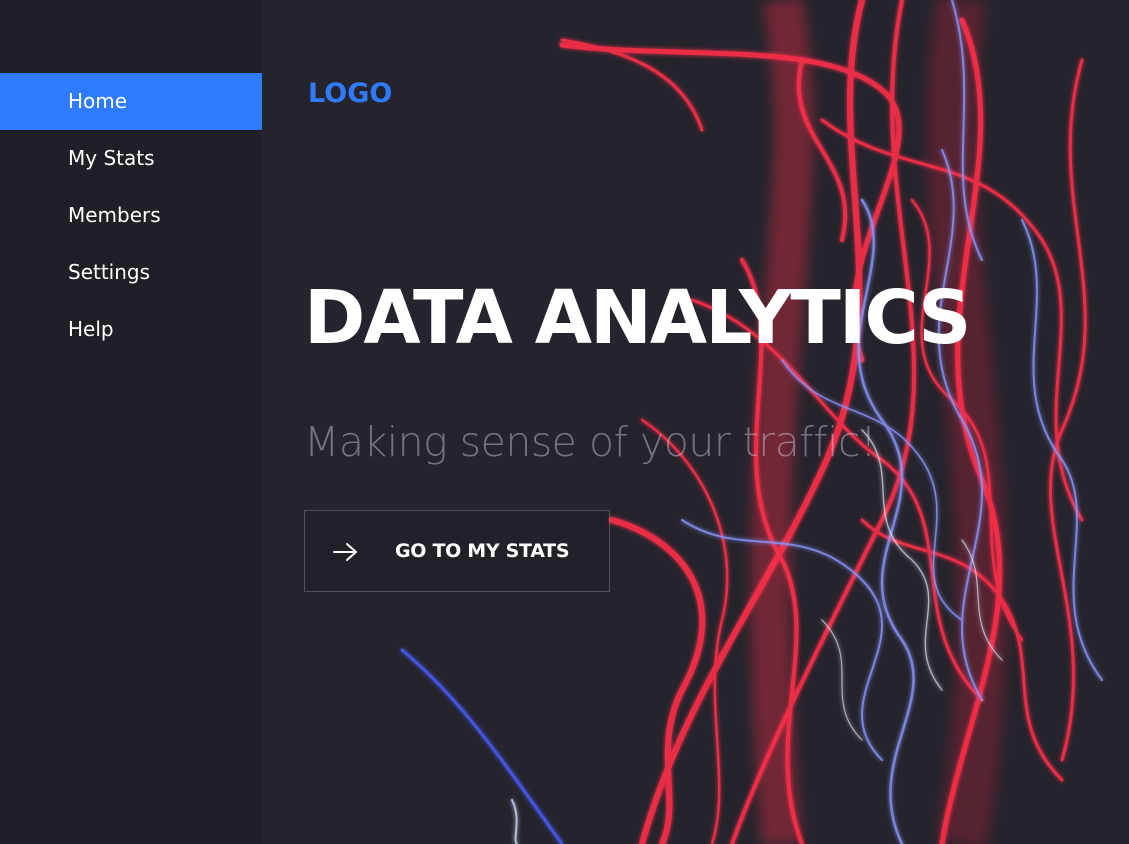  I want to click on sidebar-item-label: Home, so click(98, 101).